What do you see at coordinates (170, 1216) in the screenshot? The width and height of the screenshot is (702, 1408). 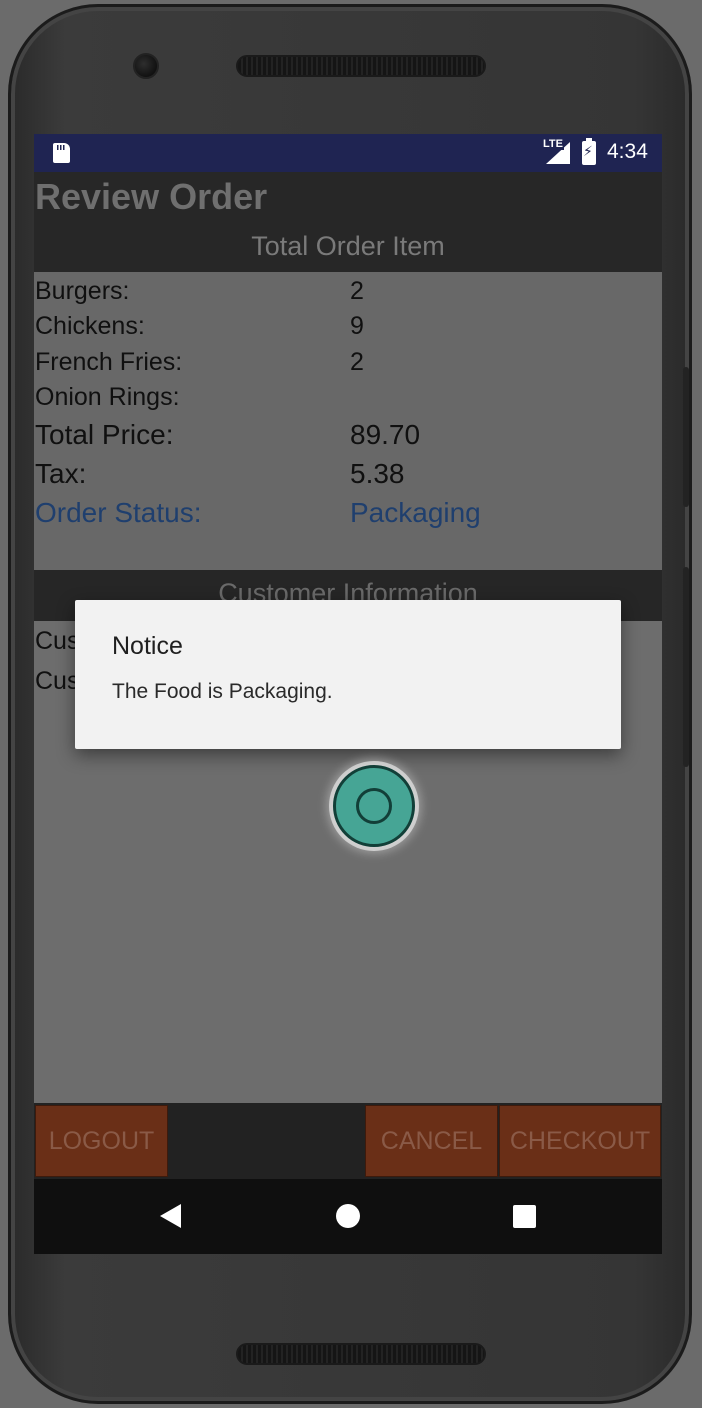 I see `back-icon` at bounding box center [170, 1216].